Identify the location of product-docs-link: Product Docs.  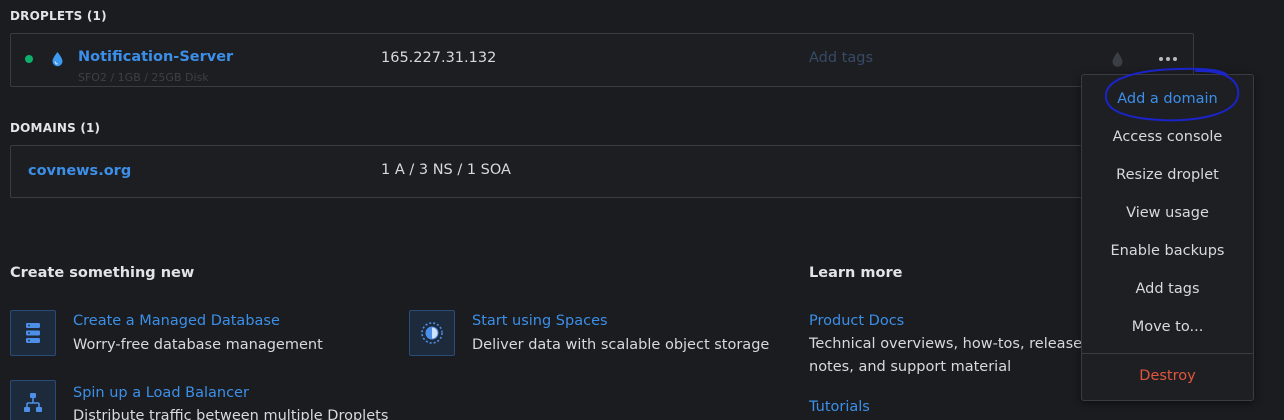
(856, 321).